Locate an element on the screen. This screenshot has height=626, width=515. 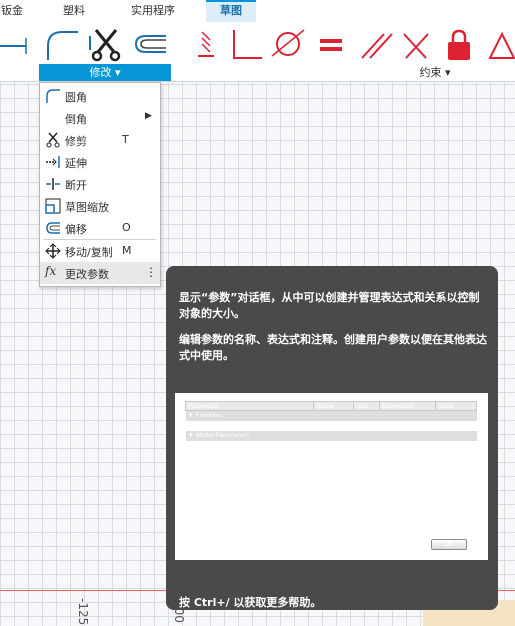
parameter-cell: Angular Dimension-3 is located at coordinates (248, 475).